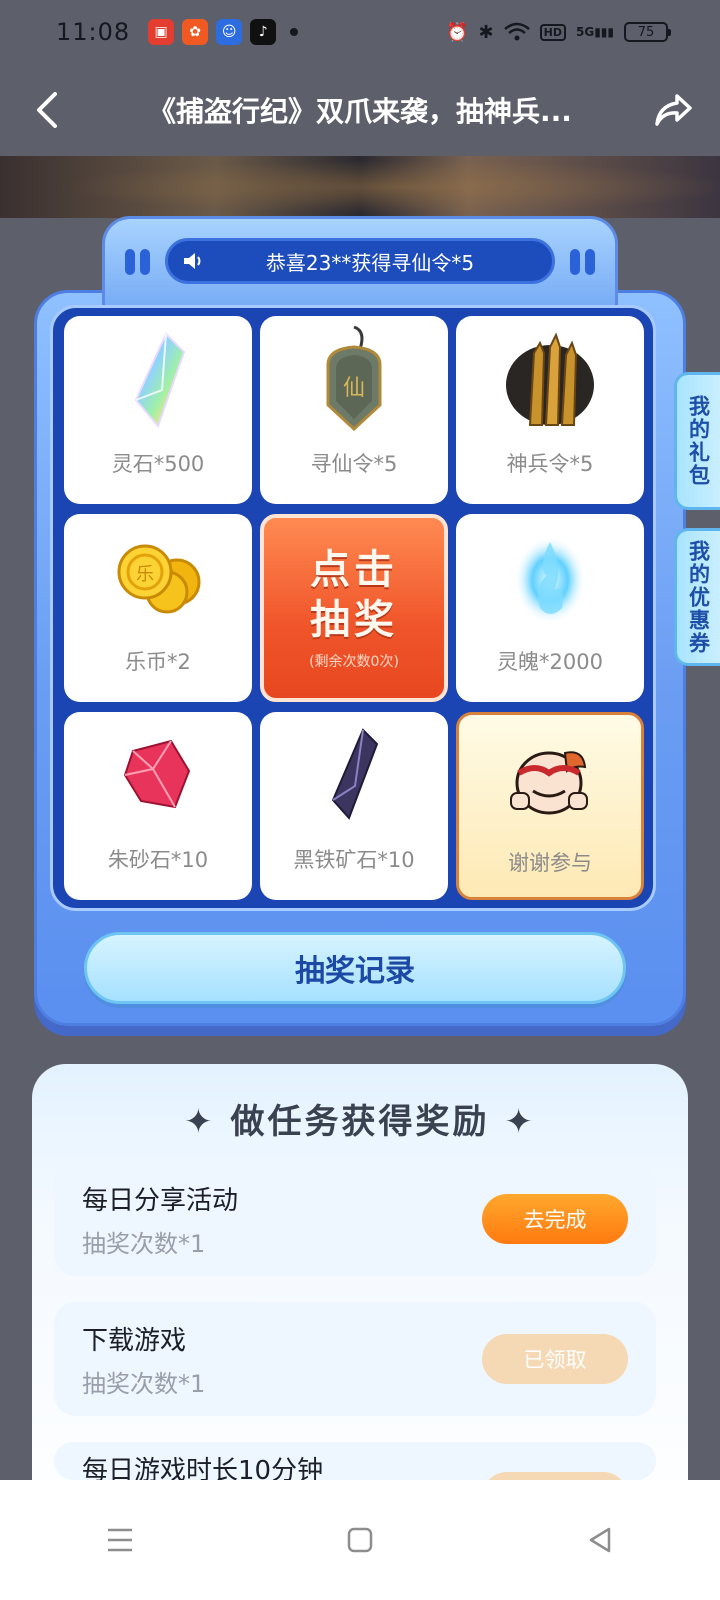 The height and width of the screenshot is (1600, 720). Describe the element at coordinates (550, 779) in the screenshot. I see `mascot-icon` at that location.